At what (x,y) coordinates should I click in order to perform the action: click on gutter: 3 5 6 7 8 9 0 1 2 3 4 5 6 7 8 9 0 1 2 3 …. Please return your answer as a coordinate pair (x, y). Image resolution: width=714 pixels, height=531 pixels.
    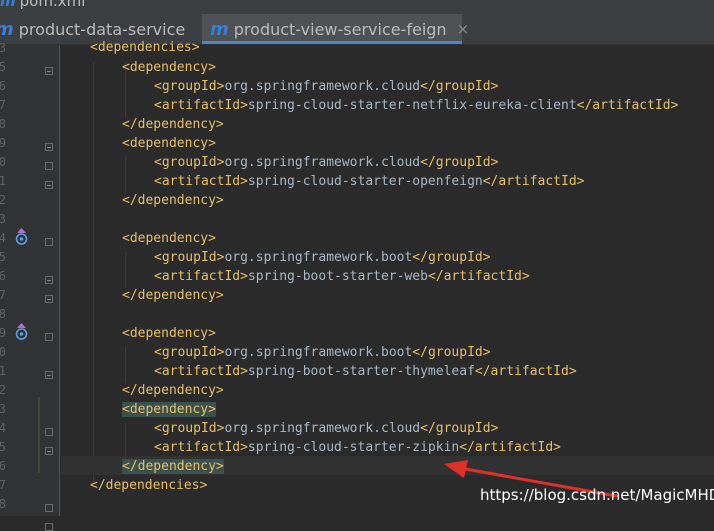
    Looking at the image, I should click on (39, 286).